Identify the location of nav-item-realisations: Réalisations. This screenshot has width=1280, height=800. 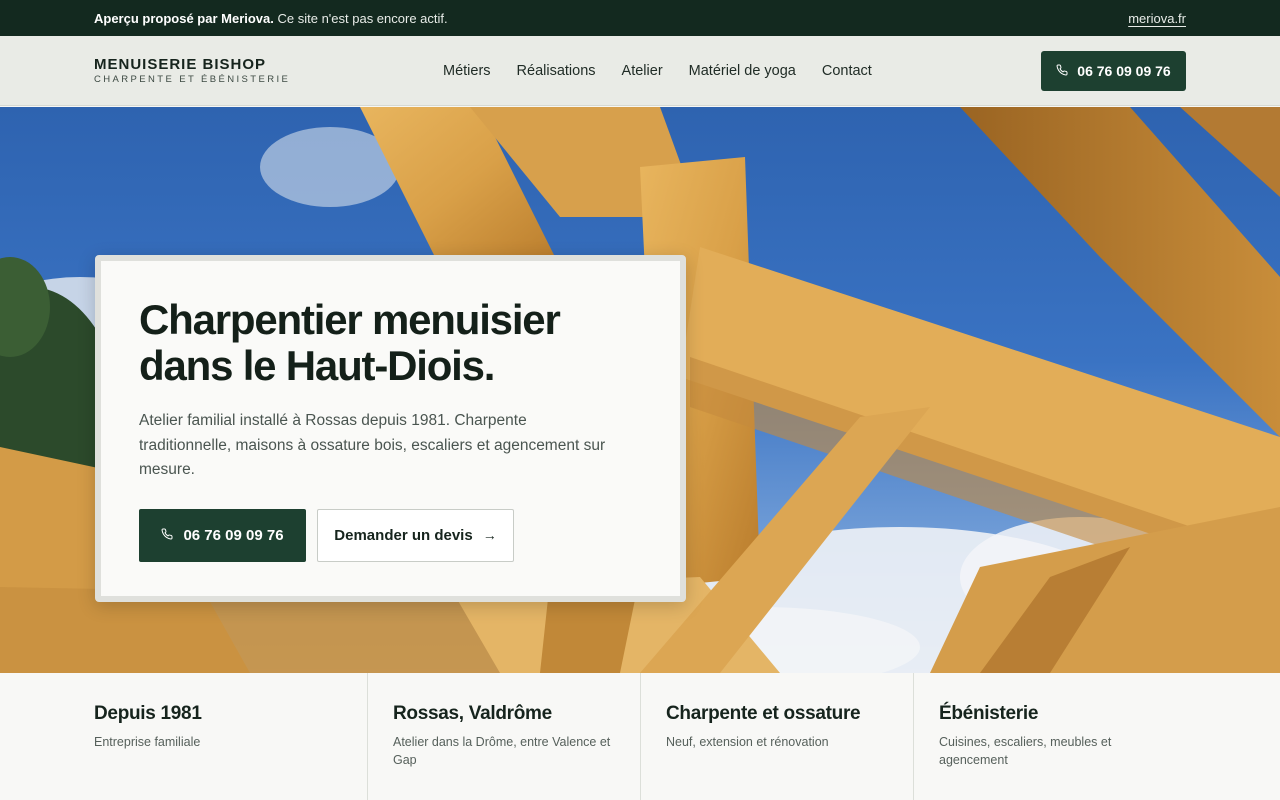
(556, 71).